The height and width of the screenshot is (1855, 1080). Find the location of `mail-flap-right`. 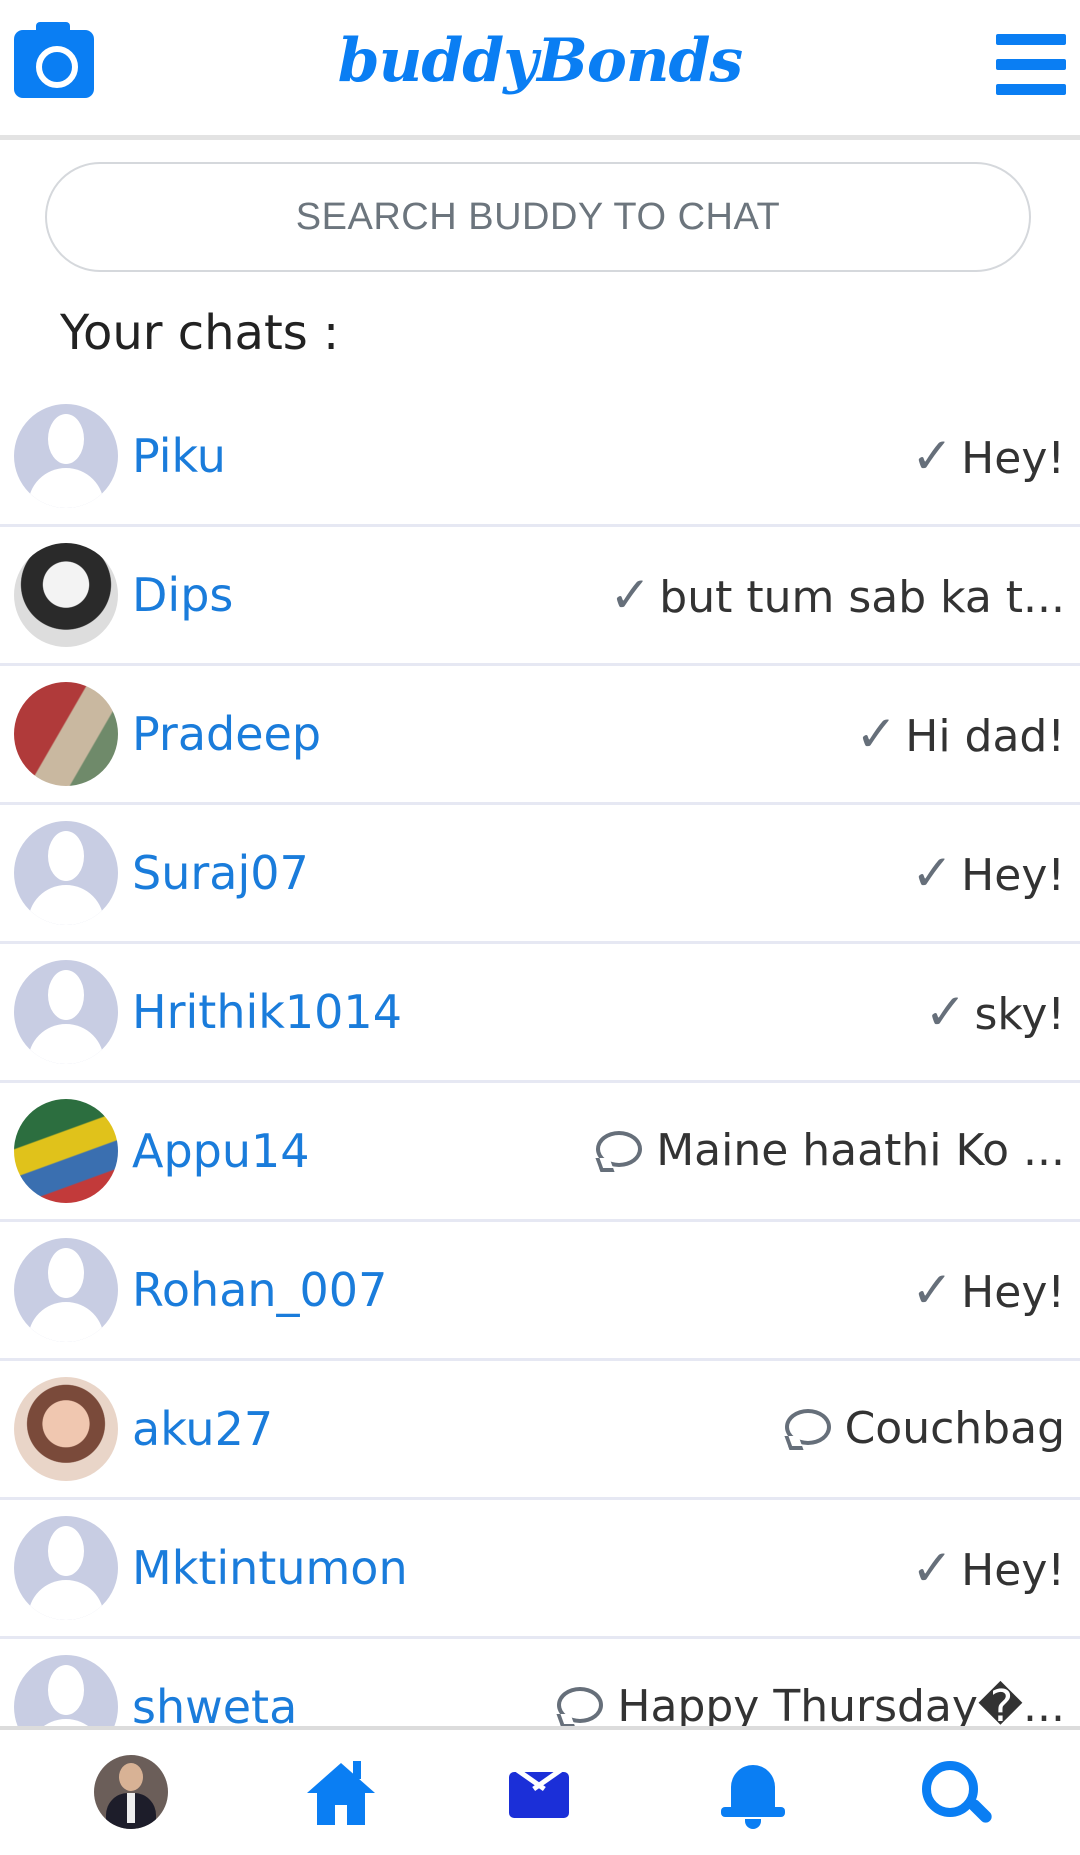

mail-flap-right is located at coordinates (550, 1782).